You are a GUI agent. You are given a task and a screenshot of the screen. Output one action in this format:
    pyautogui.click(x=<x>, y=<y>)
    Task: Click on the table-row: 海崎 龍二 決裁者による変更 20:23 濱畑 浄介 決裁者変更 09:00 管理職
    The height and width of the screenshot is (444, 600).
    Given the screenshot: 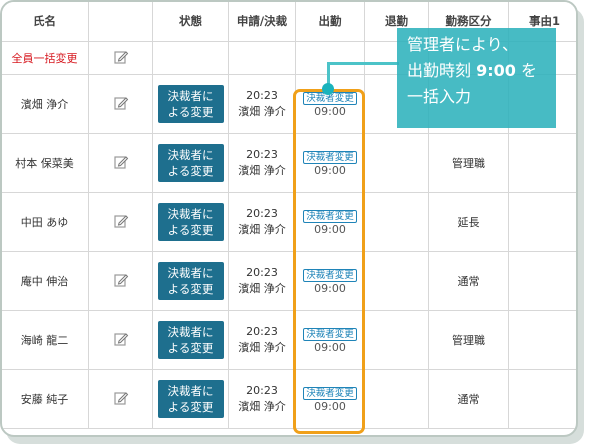 What is the action you would take?
    pyautogui.click(x=289, y=340)
    